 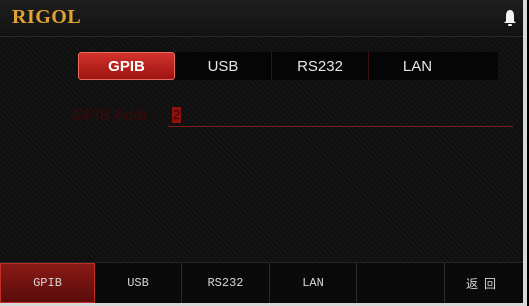 What do you see at coordinates (223, 66) in the screenshot?
I see `tab-usb: USB` at bounding box center [223, 66].